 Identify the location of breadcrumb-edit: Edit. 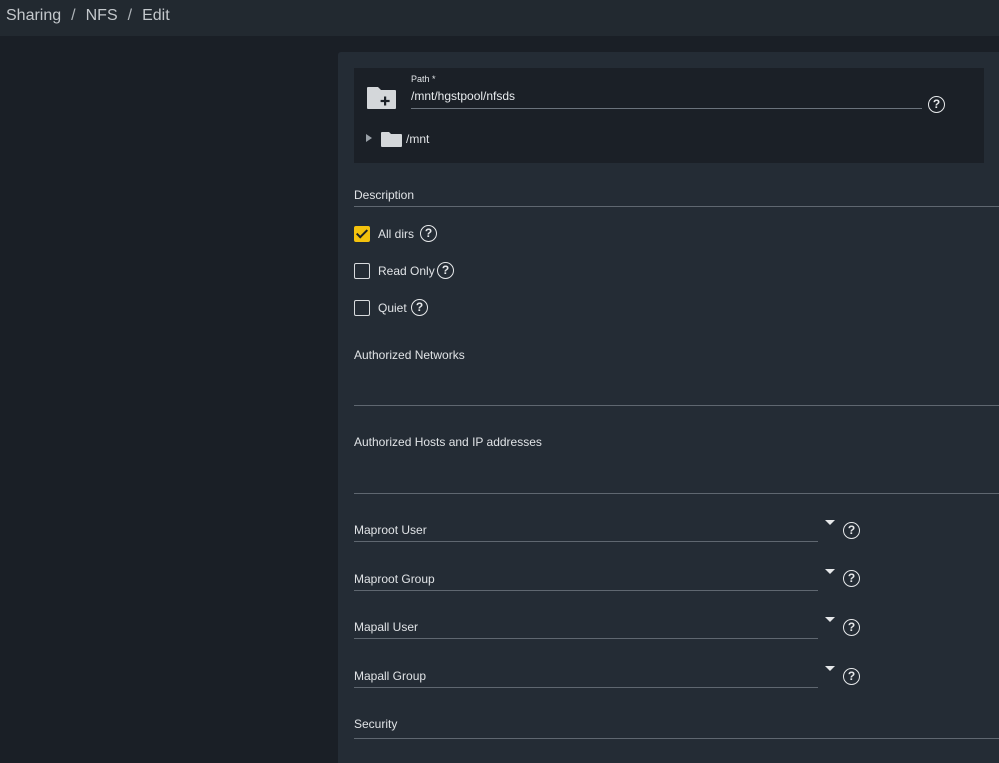
(156, 15).